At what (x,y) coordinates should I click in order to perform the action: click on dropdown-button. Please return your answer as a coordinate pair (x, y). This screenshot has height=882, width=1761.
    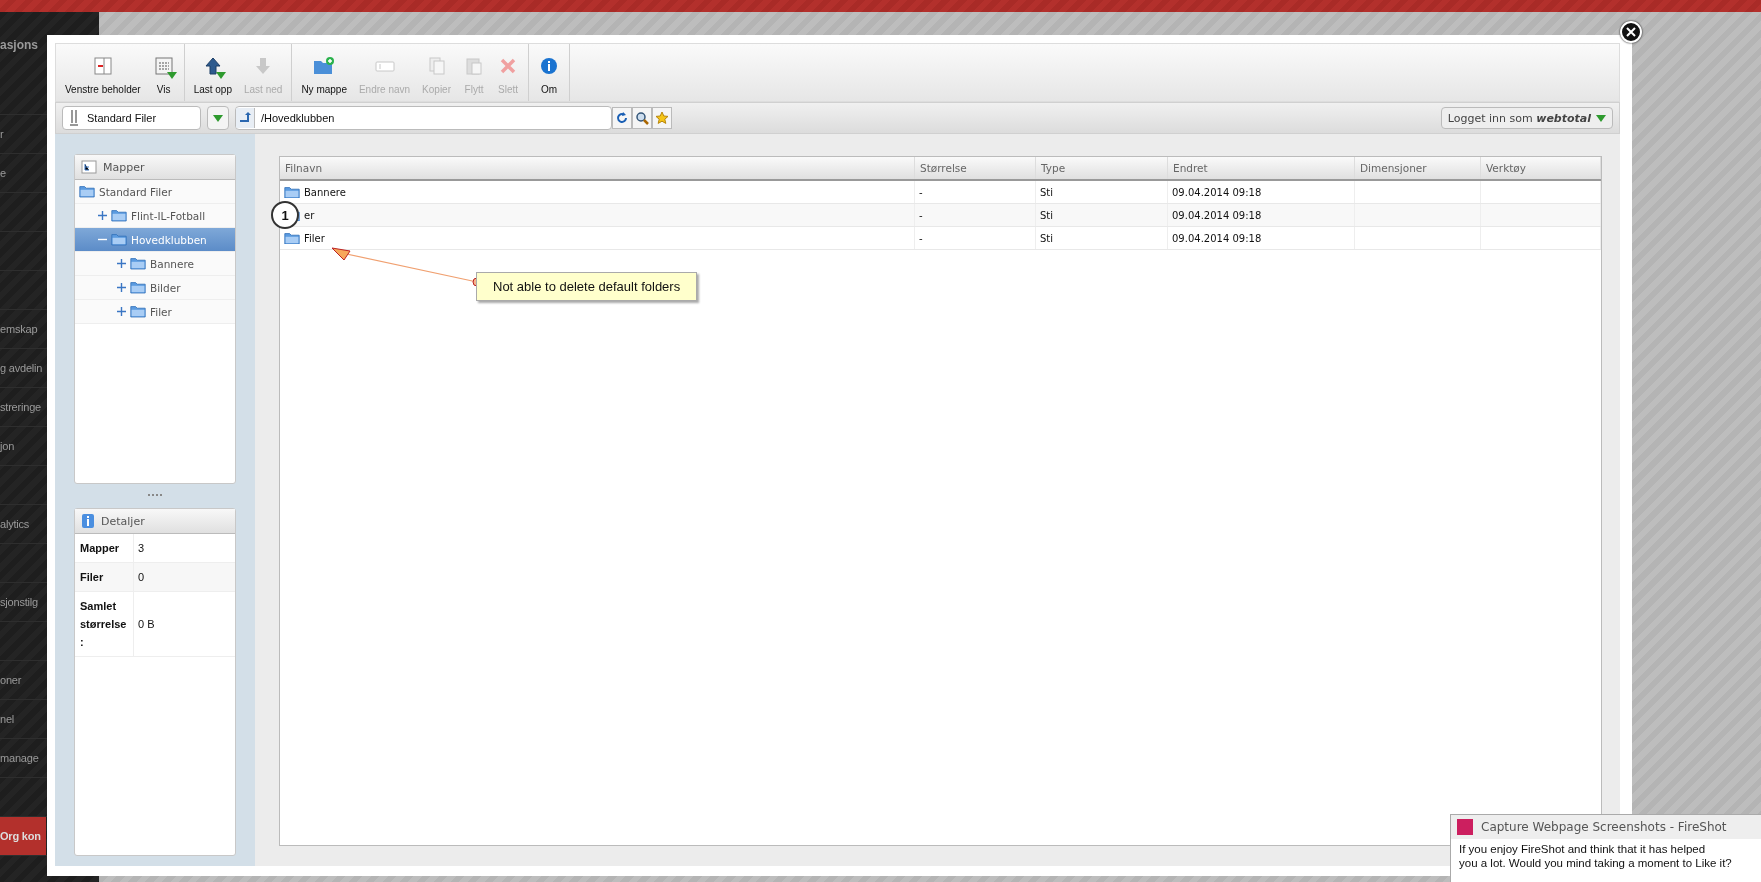
    Looking at the image, I should click on (218, 118).